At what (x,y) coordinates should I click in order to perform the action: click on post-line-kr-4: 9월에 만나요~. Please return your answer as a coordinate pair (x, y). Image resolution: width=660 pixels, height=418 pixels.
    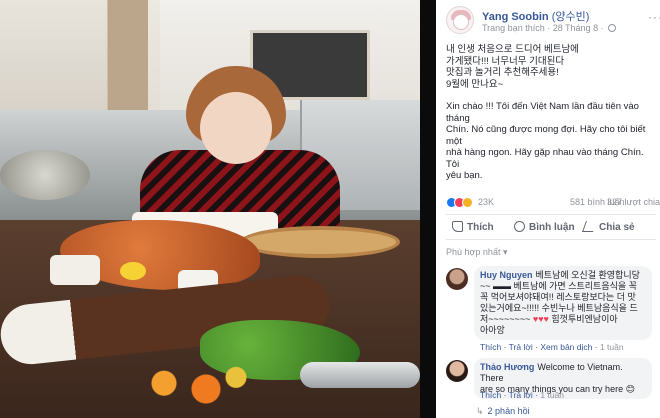
    Looking at the image, I should click on (475, 84).